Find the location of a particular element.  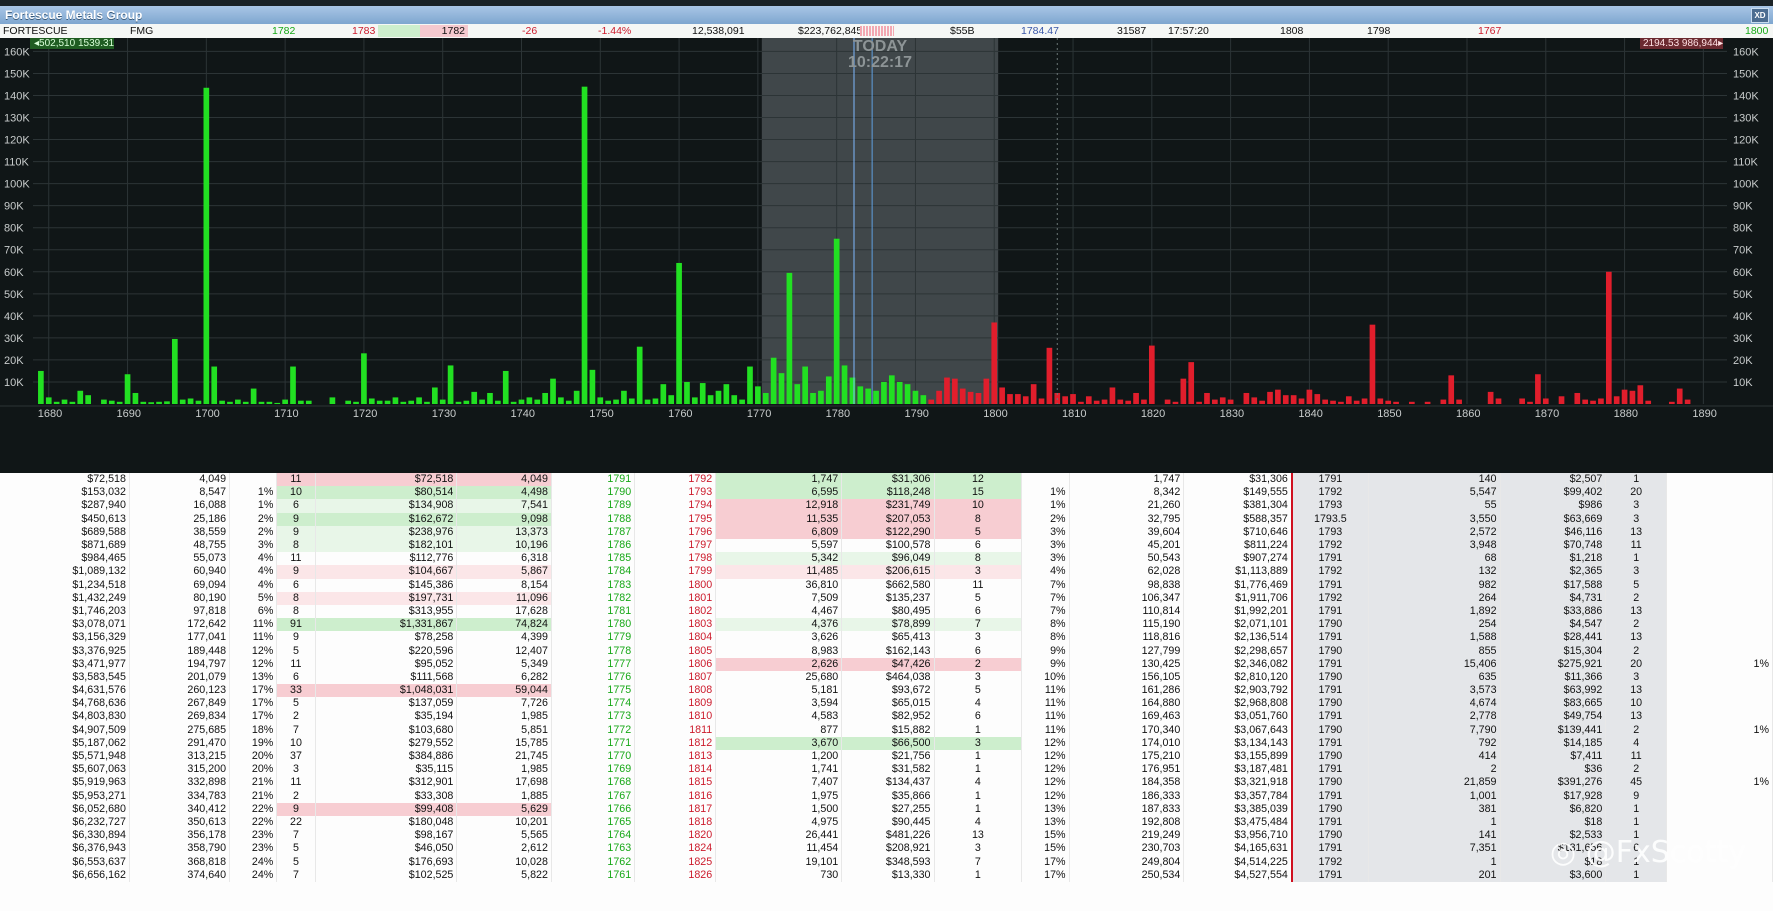

cell-col-8: 4,376 is located at coordinates (779, 625).